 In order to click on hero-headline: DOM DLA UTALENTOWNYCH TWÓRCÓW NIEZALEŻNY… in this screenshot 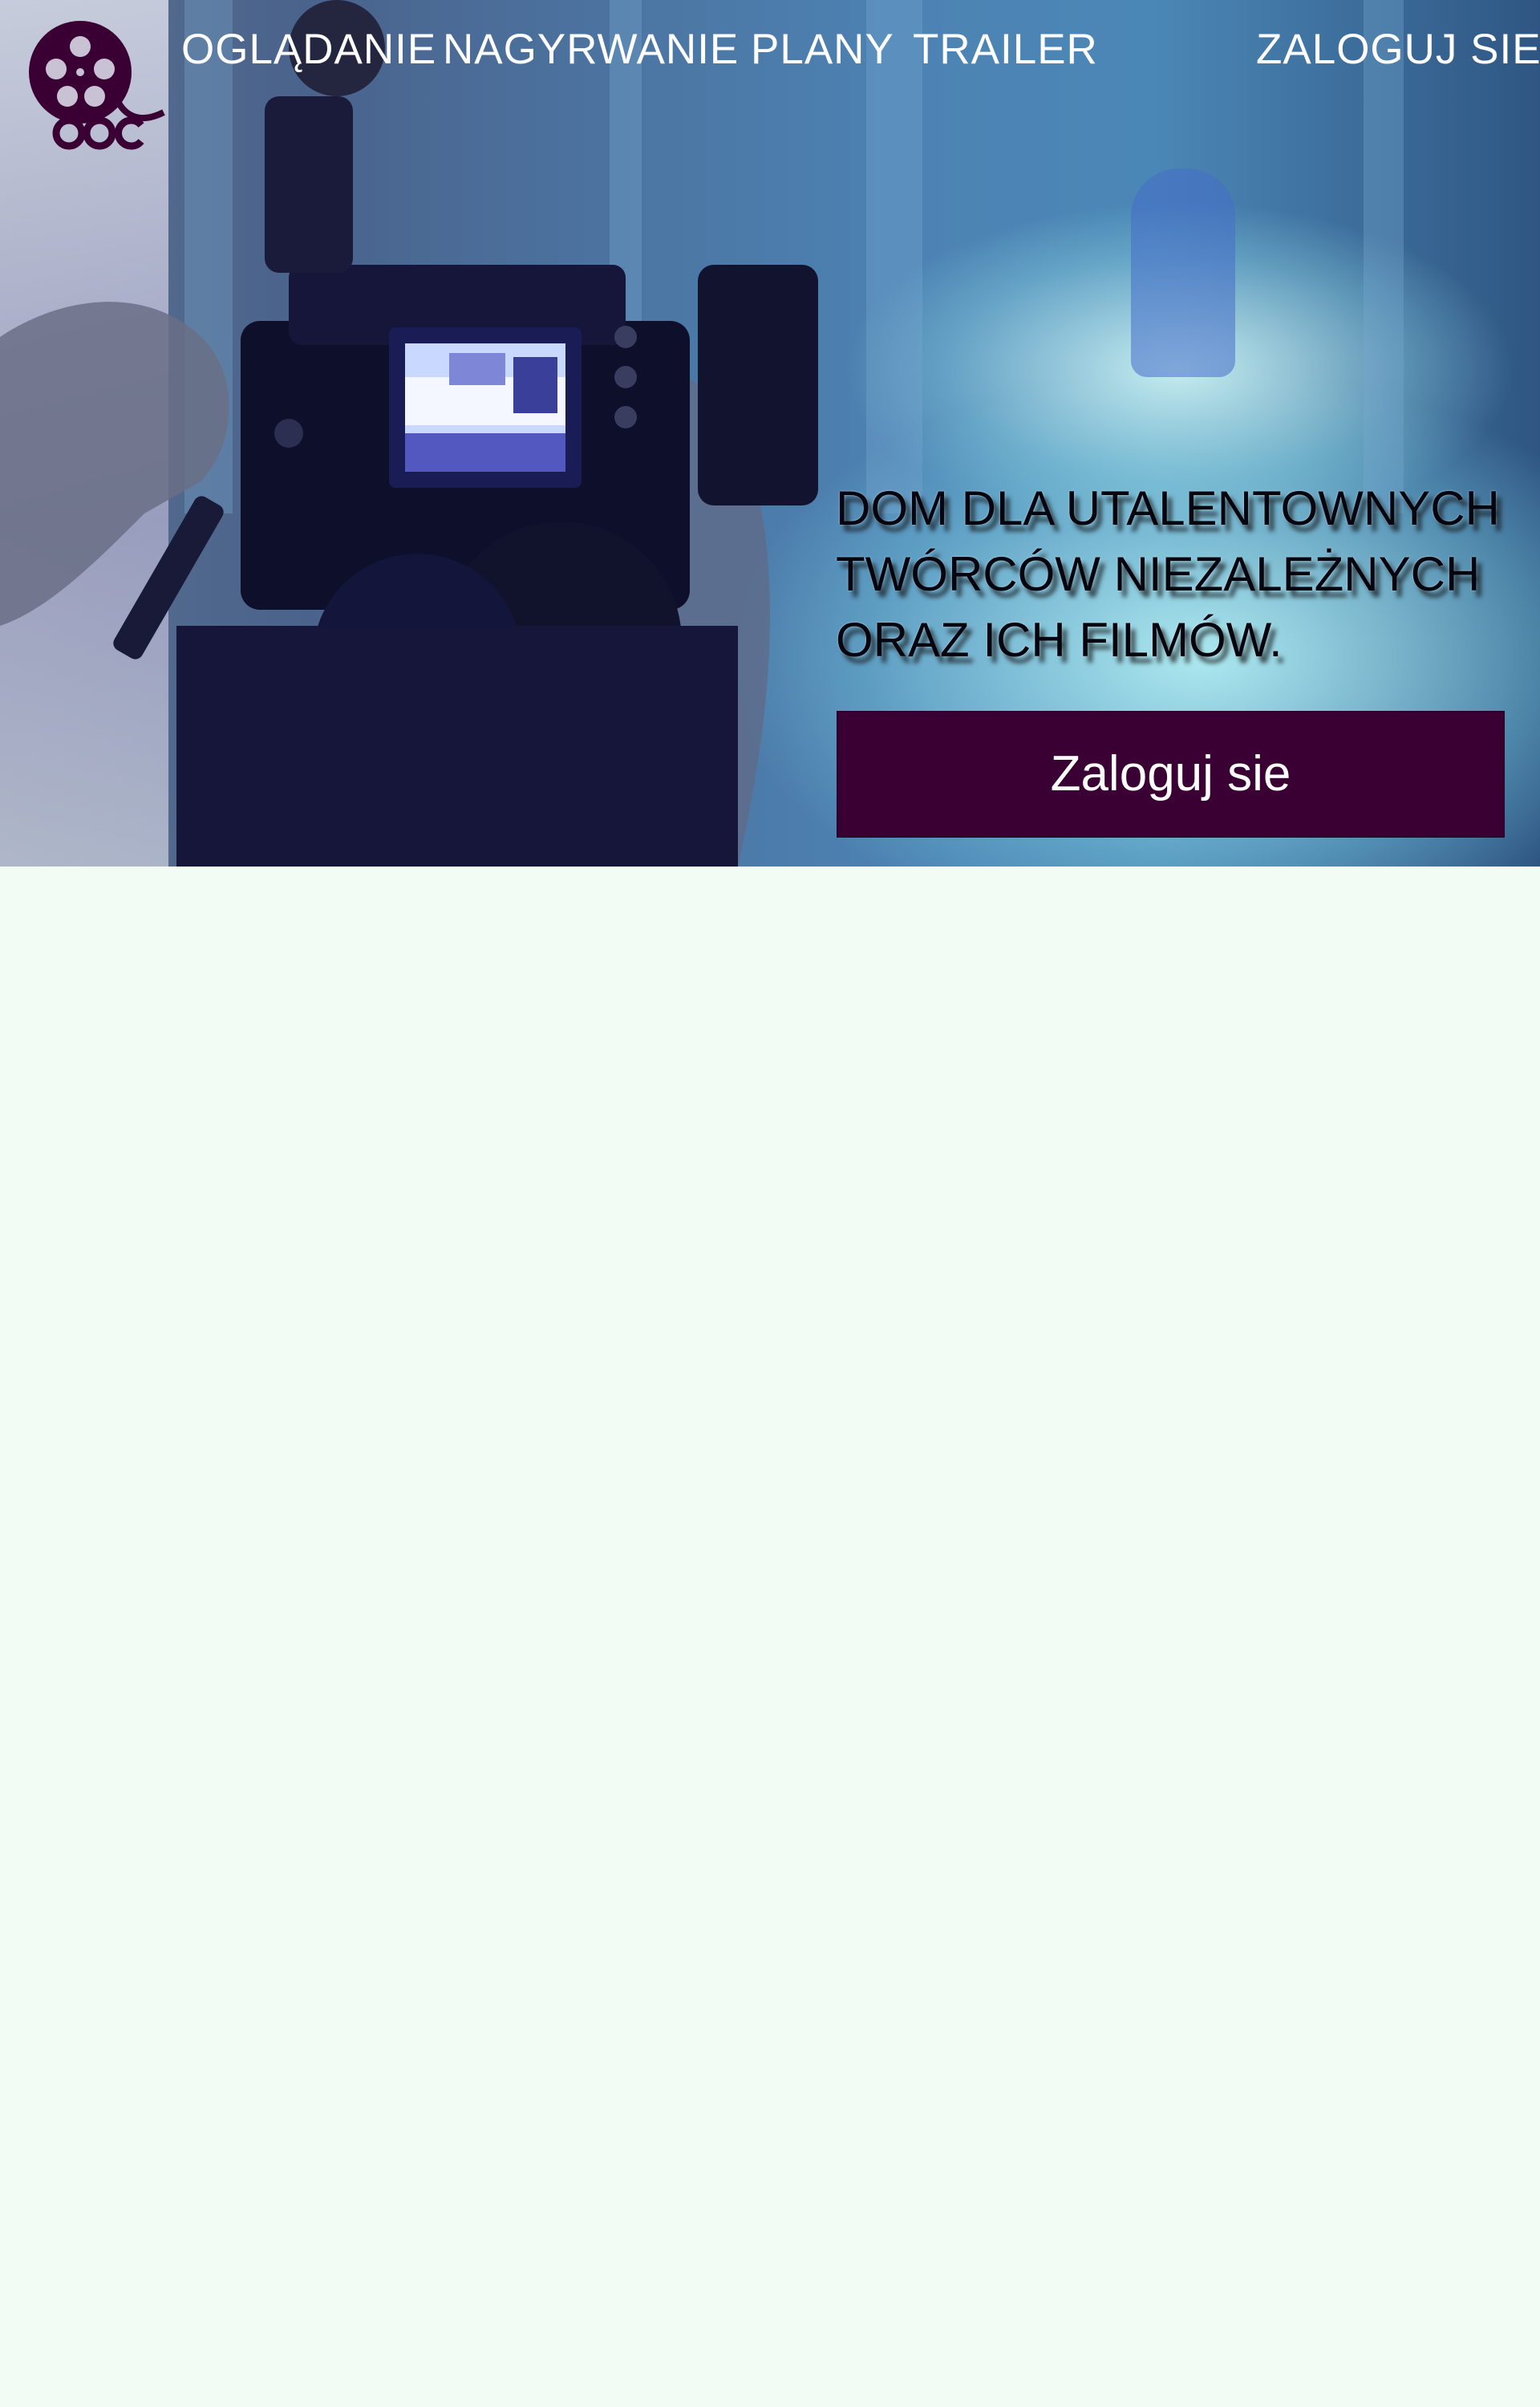, I will do `click(1188, 575)`.